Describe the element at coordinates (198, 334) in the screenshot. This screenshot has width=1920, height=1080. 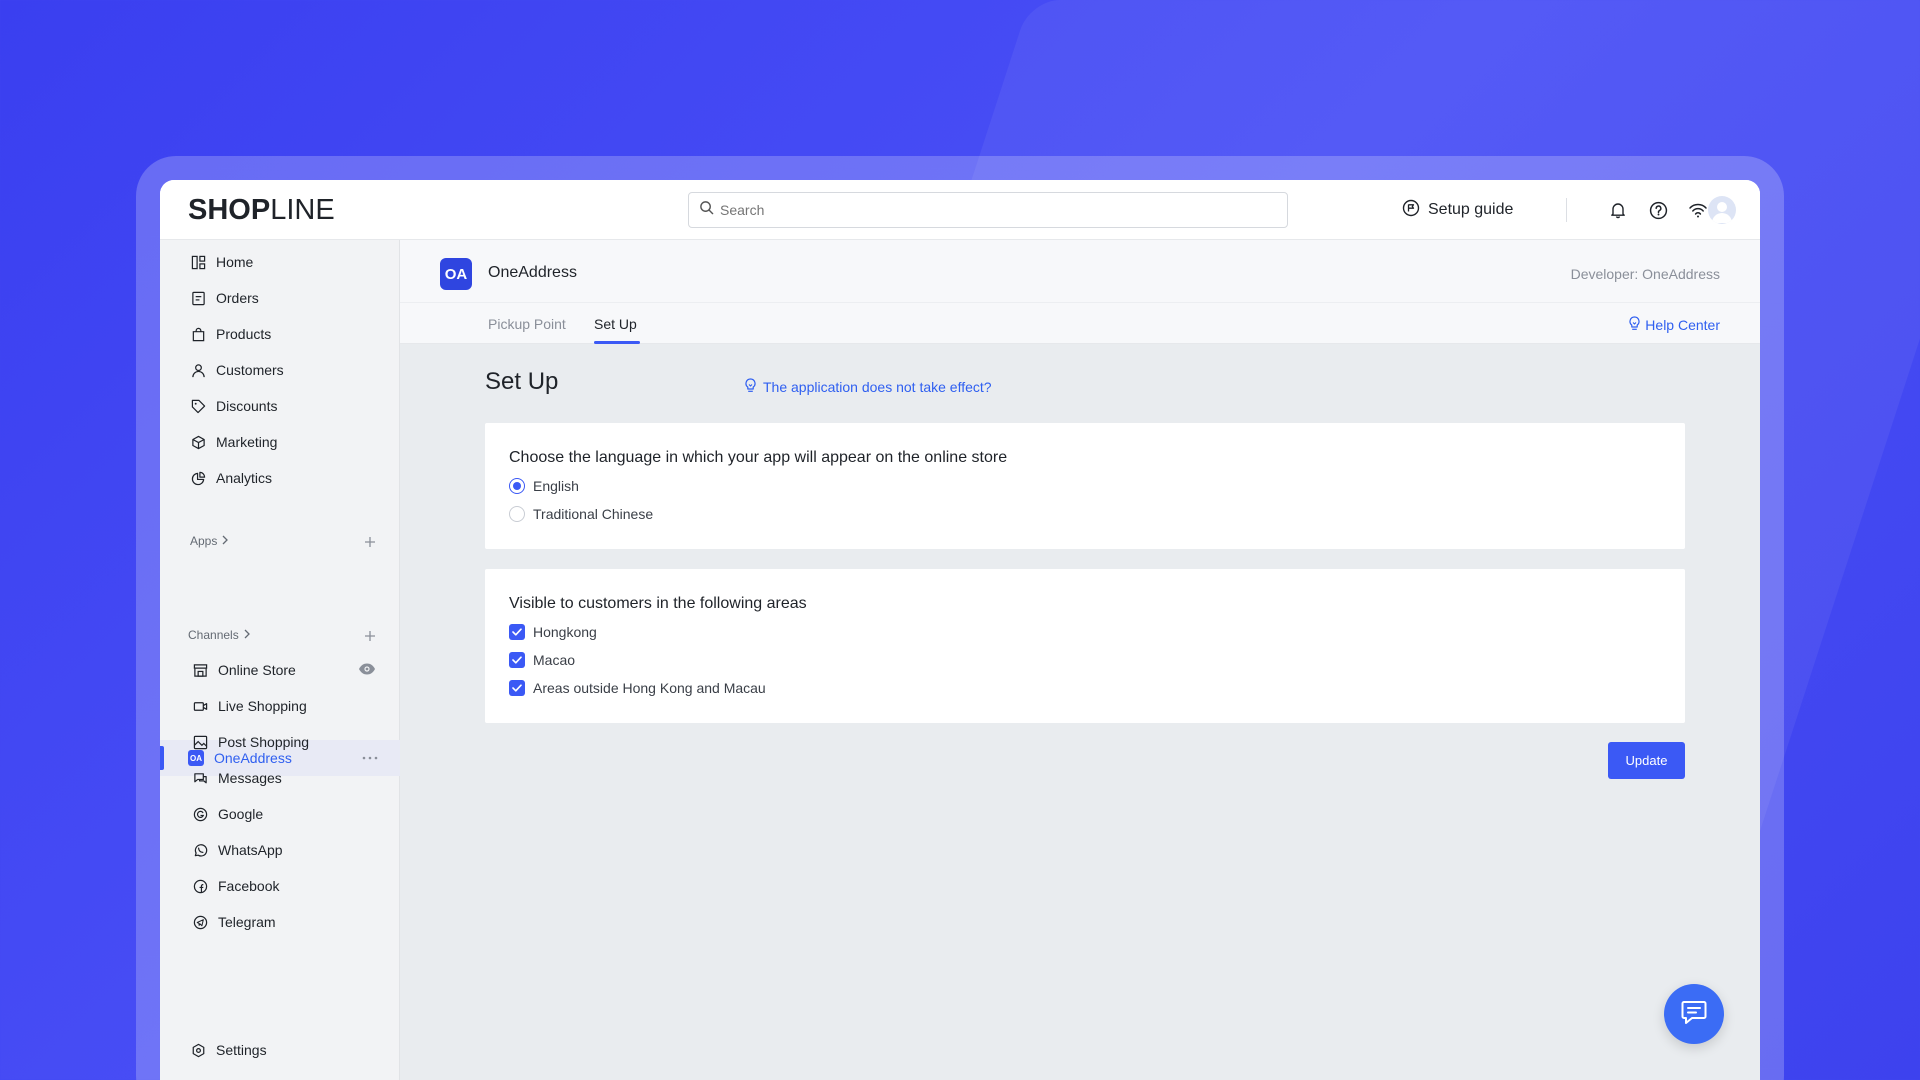
I see `bag-icon` at that location.